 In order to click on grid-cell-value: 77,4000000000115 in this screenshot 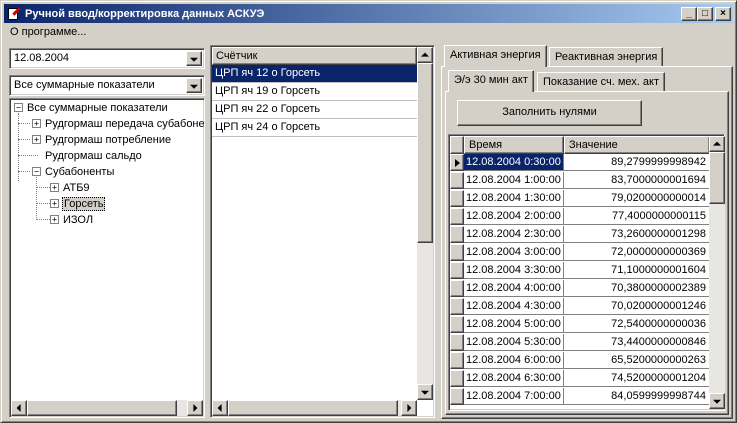, I will do `click(637, 216)`.